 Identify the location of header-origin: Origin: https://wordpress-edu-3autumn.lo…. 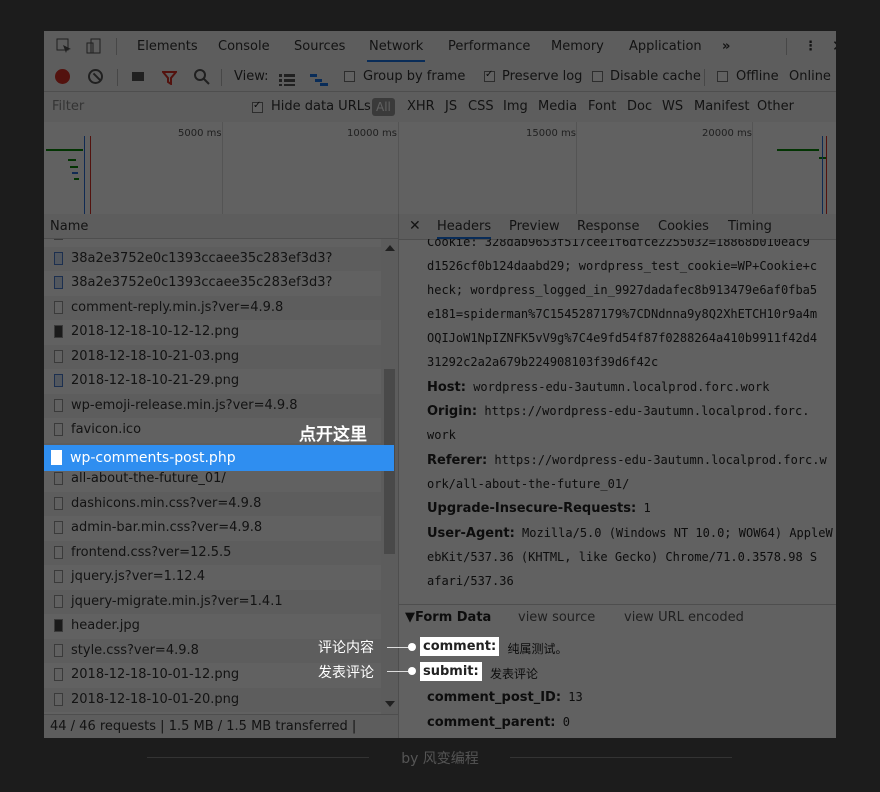
(618, 411).